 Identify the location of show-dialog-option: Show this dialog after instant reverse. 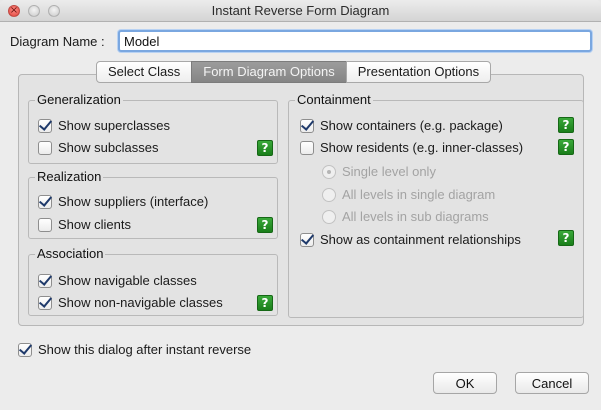
(134, 349).